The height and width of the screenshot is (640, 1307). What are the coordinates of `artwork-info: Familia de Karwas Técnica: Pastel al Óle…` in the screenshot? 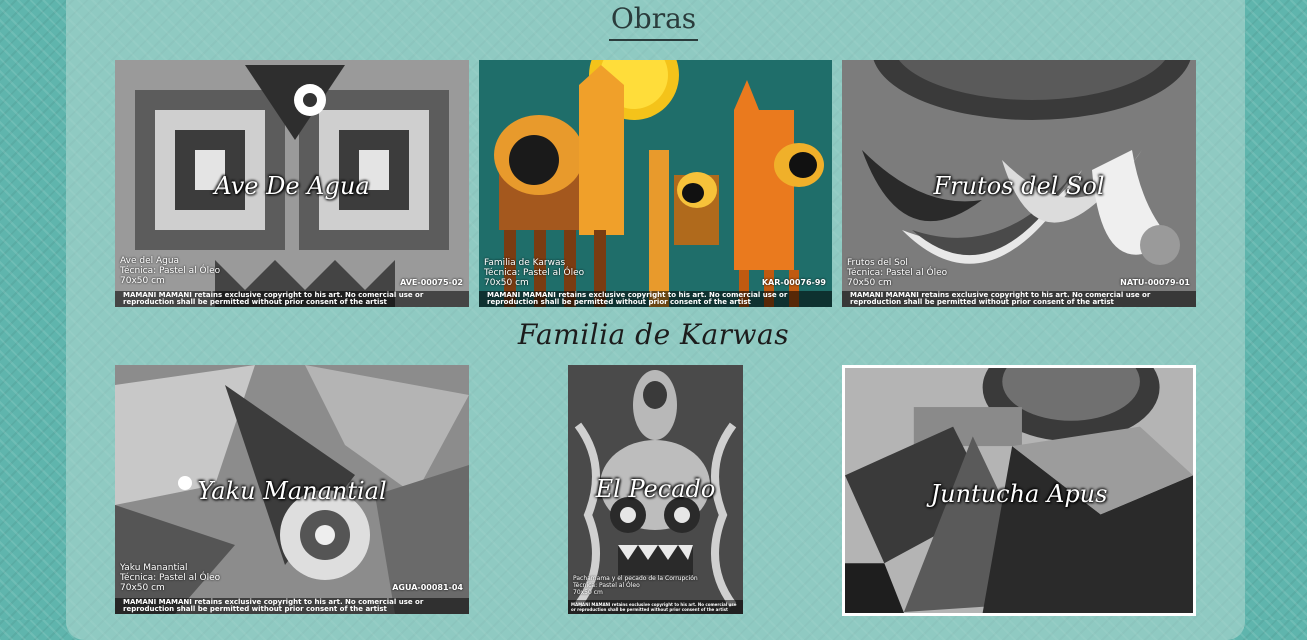 It's located at (534, 273).